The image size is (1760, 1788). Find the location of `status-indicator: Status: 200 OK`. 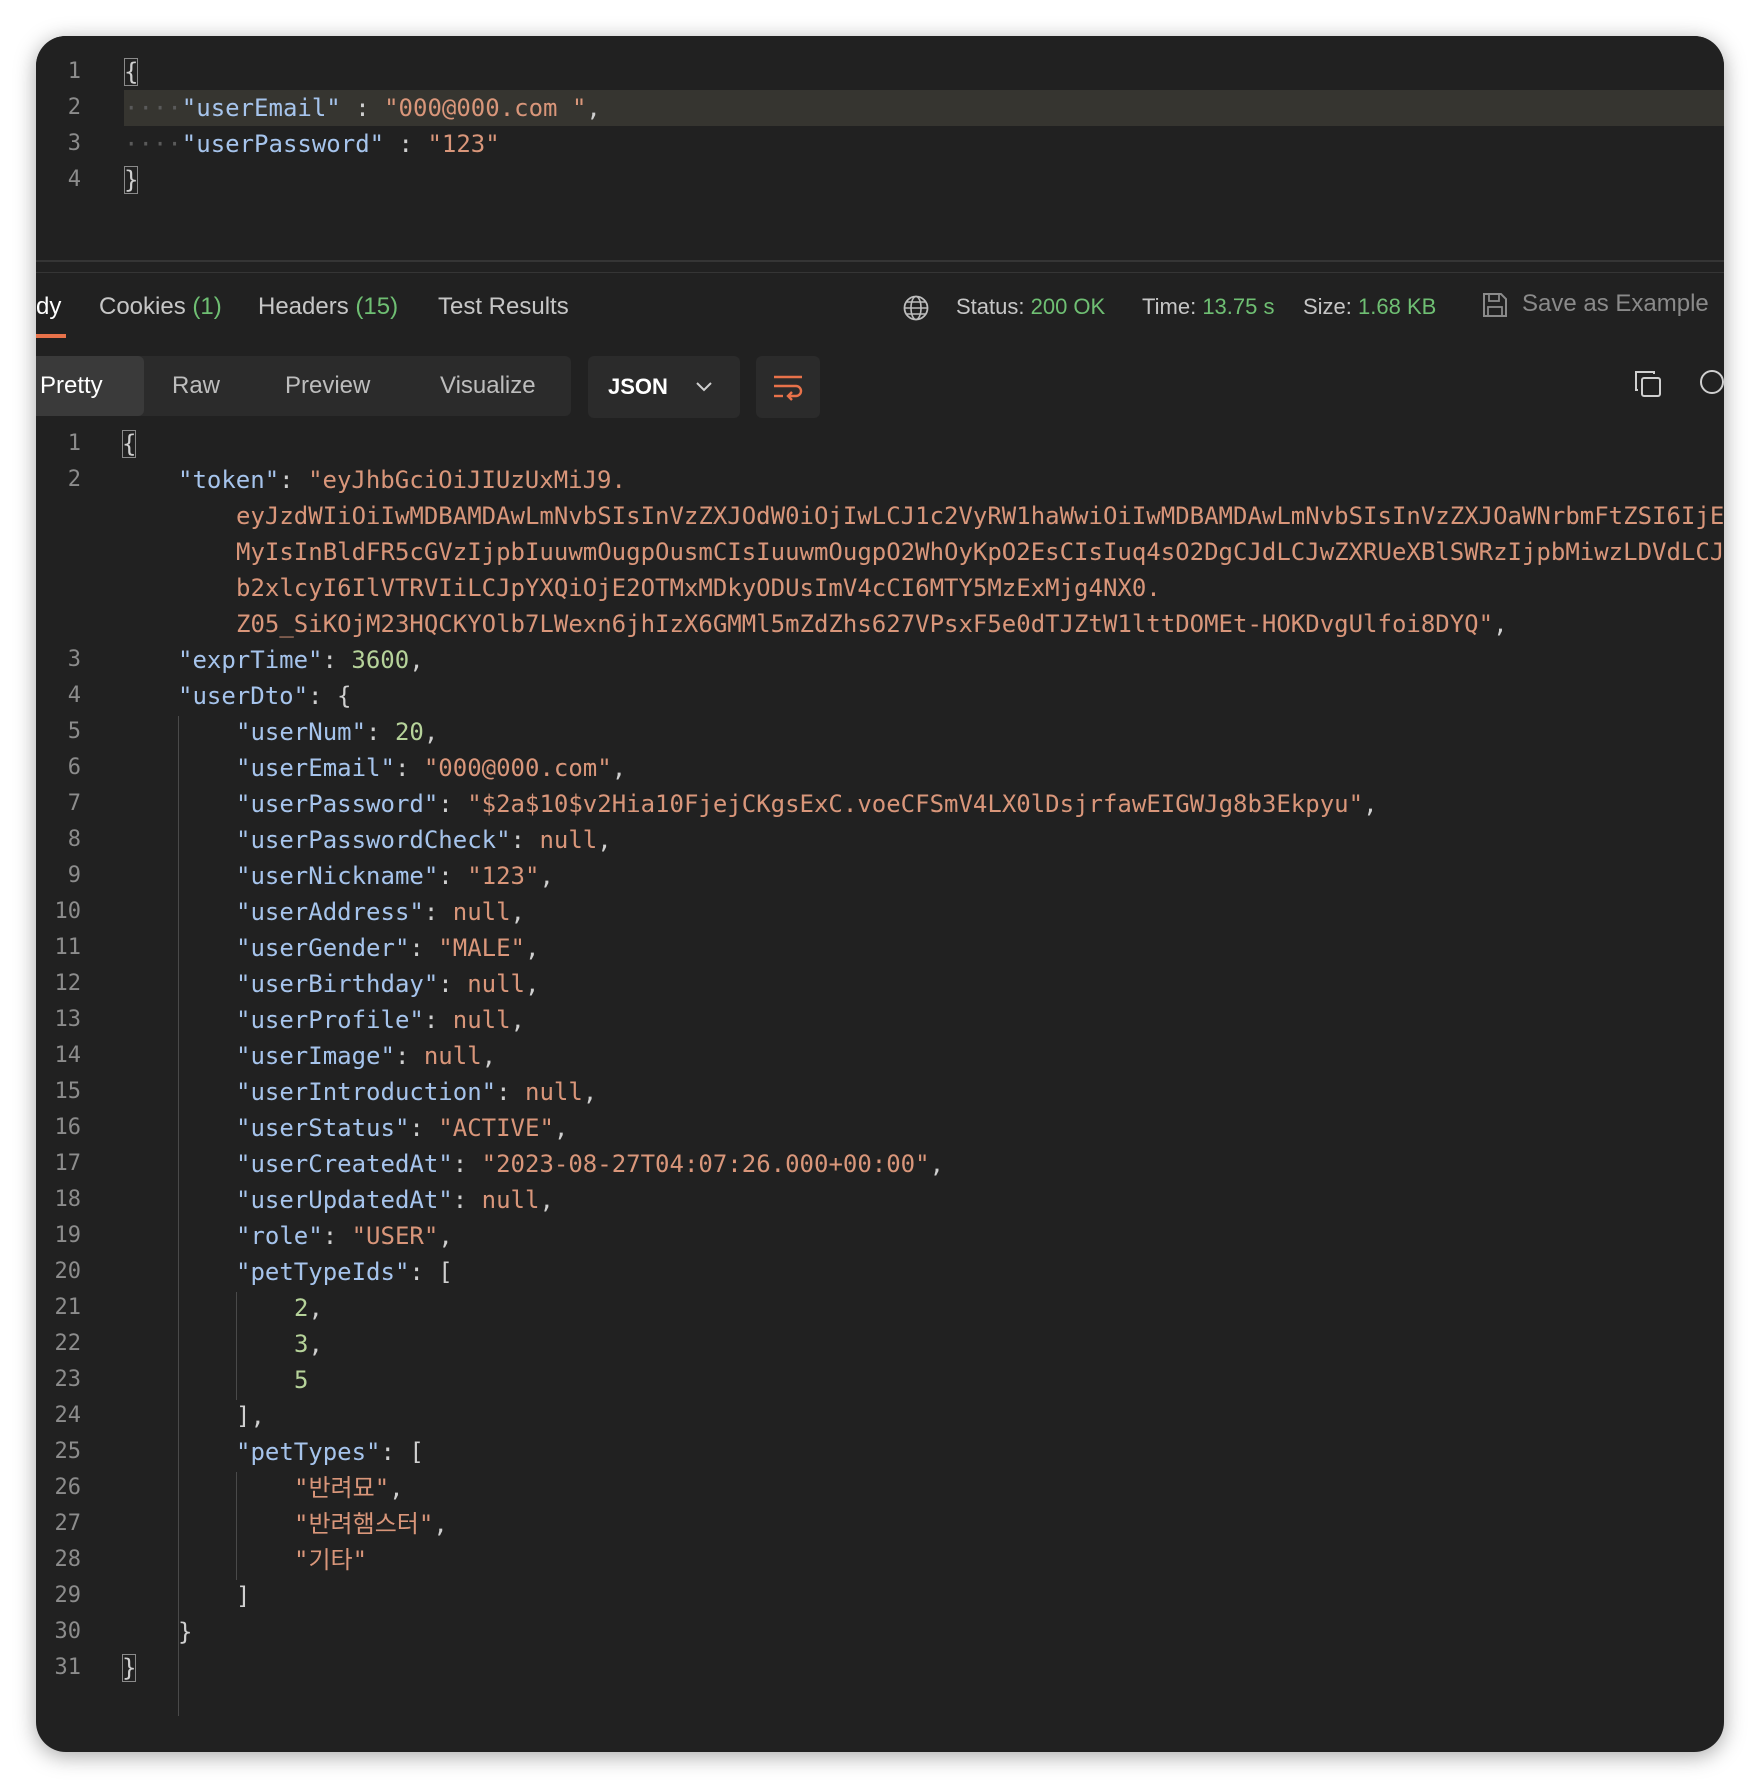

status-indicator: Status: 200 OK is located at coordinates (1030, 307).